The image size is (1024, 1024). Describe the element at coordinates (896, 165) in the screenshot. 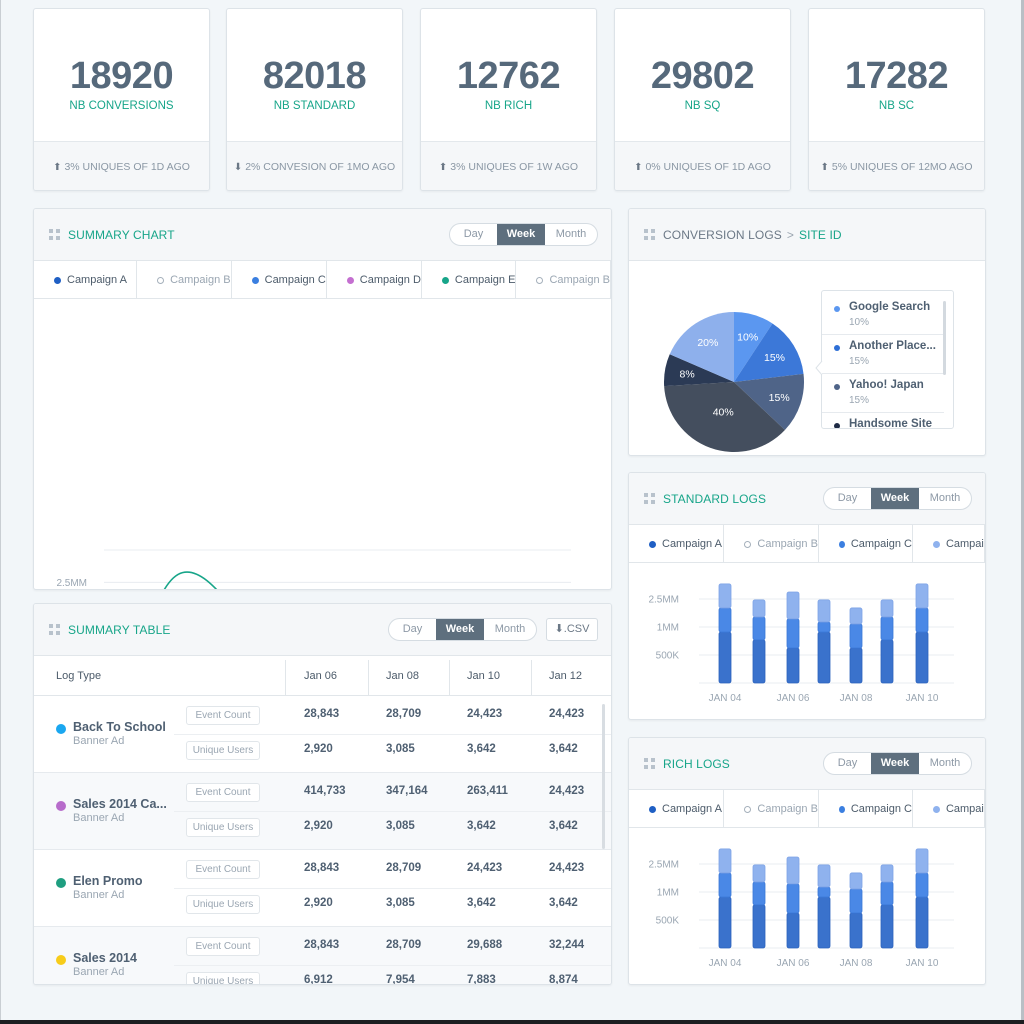

I see `kpi-trend: ⬆ 5% UNIQUES OF 12MO AGO` at that location.